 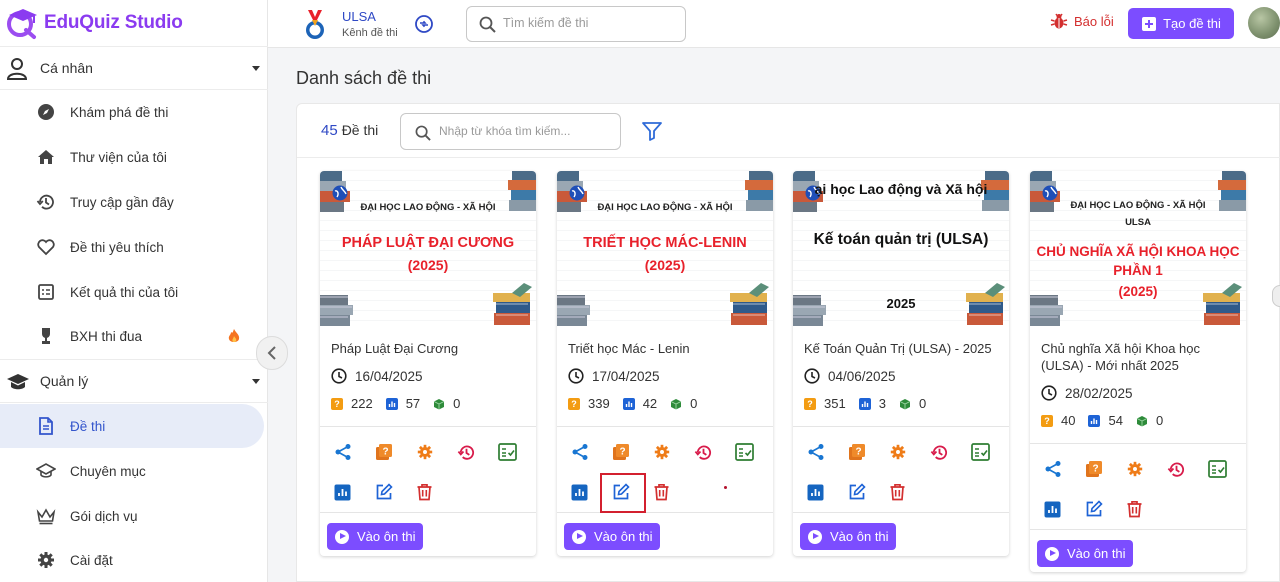 What do you see at coordinates (134, 292) in the screenshot?
I see `sidebar-item-results: Kết quả thi của tôi` at bounding box center [134, 292].